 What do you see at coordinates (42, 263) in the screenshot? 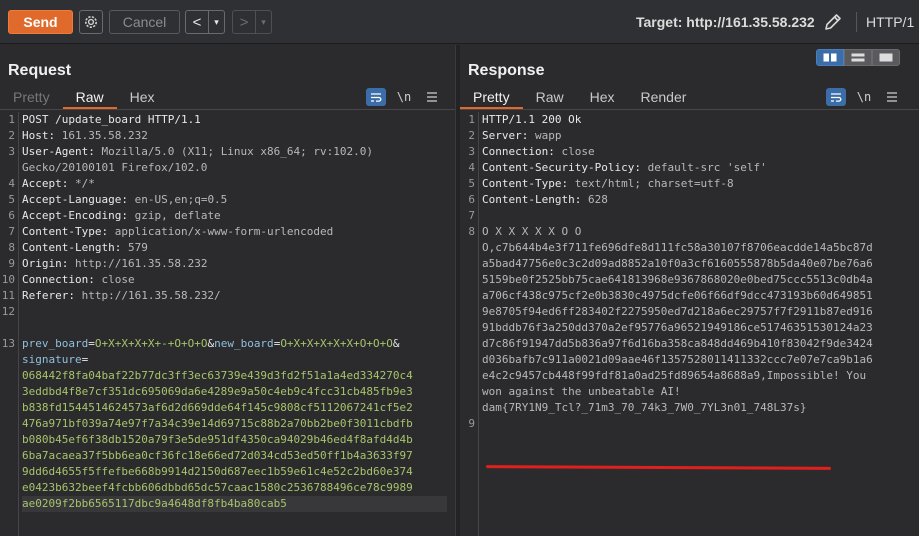
I see `header-name: Origin` at bounding box center [42, 263].